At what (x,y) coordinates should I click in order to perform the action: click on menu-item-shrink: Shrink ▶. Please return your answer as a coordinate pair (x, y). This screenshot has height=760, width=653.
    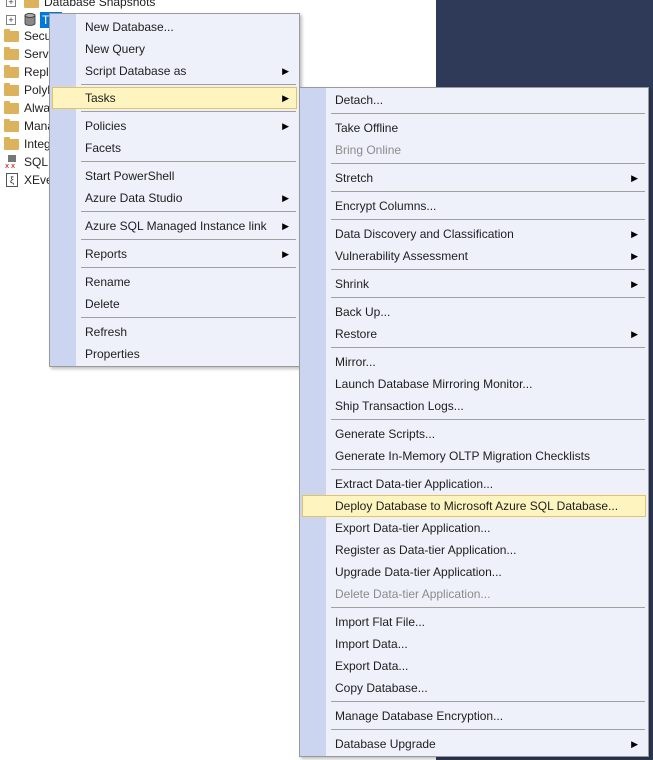
    Looking at the image, I should click on (474, 284).